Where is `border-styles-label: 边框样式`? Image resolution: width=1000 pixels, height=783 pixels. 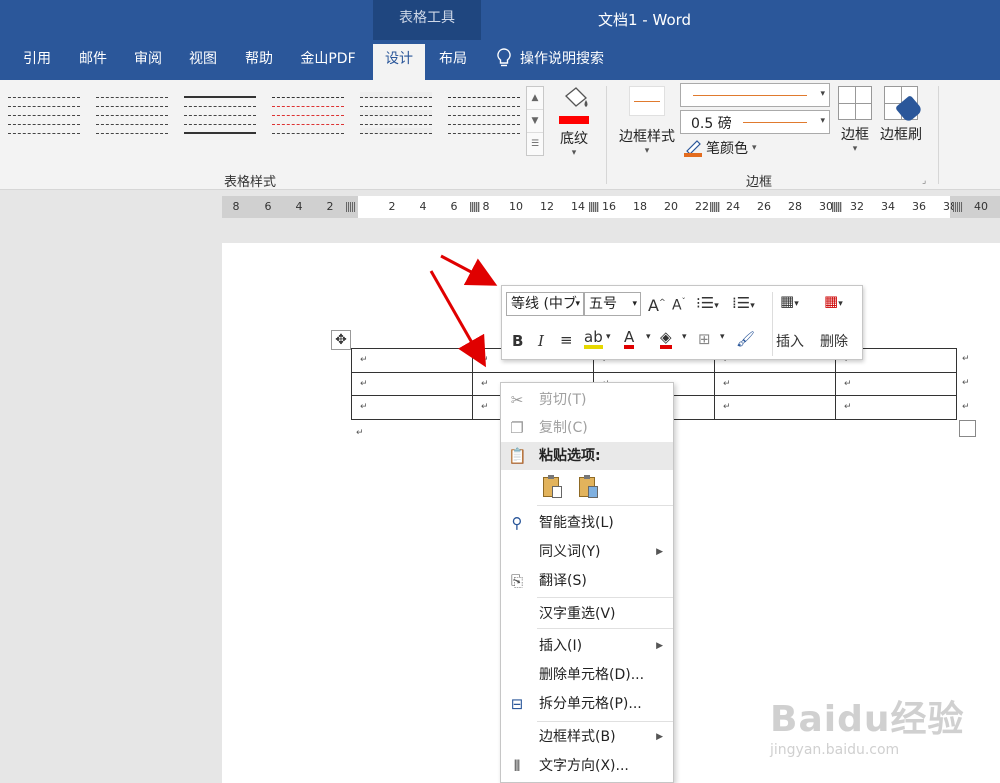 border-styles-label: 边框样式 is located at coordinates (647, 137).